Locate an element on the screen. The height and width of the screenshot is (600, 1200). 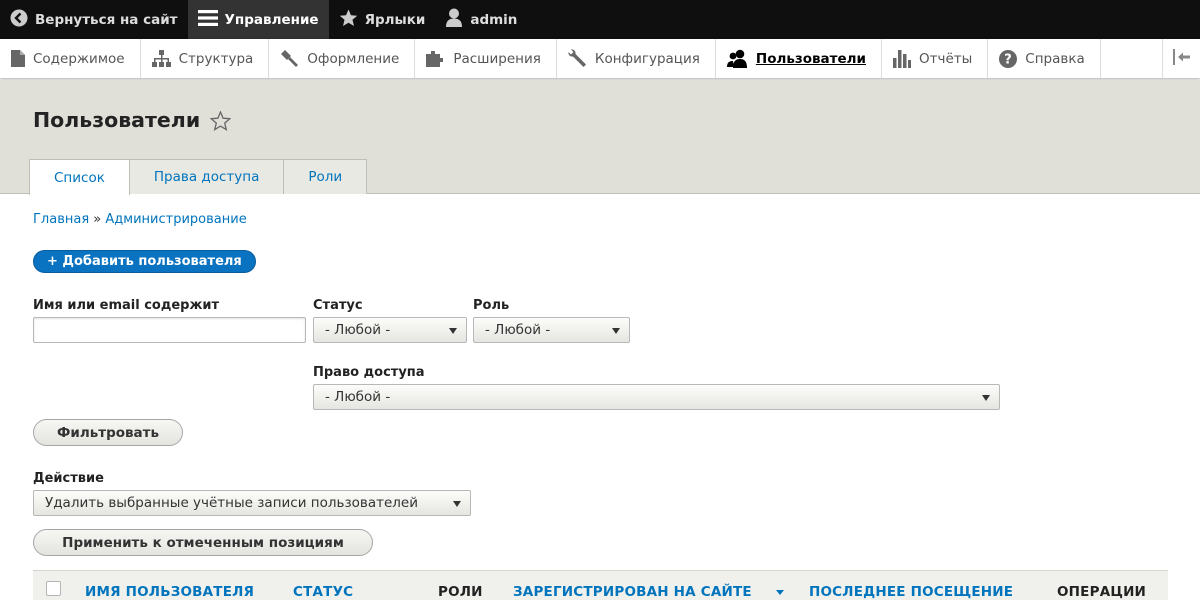
shortcuts-label: Ярлыки is located at coordinates (395, 19).